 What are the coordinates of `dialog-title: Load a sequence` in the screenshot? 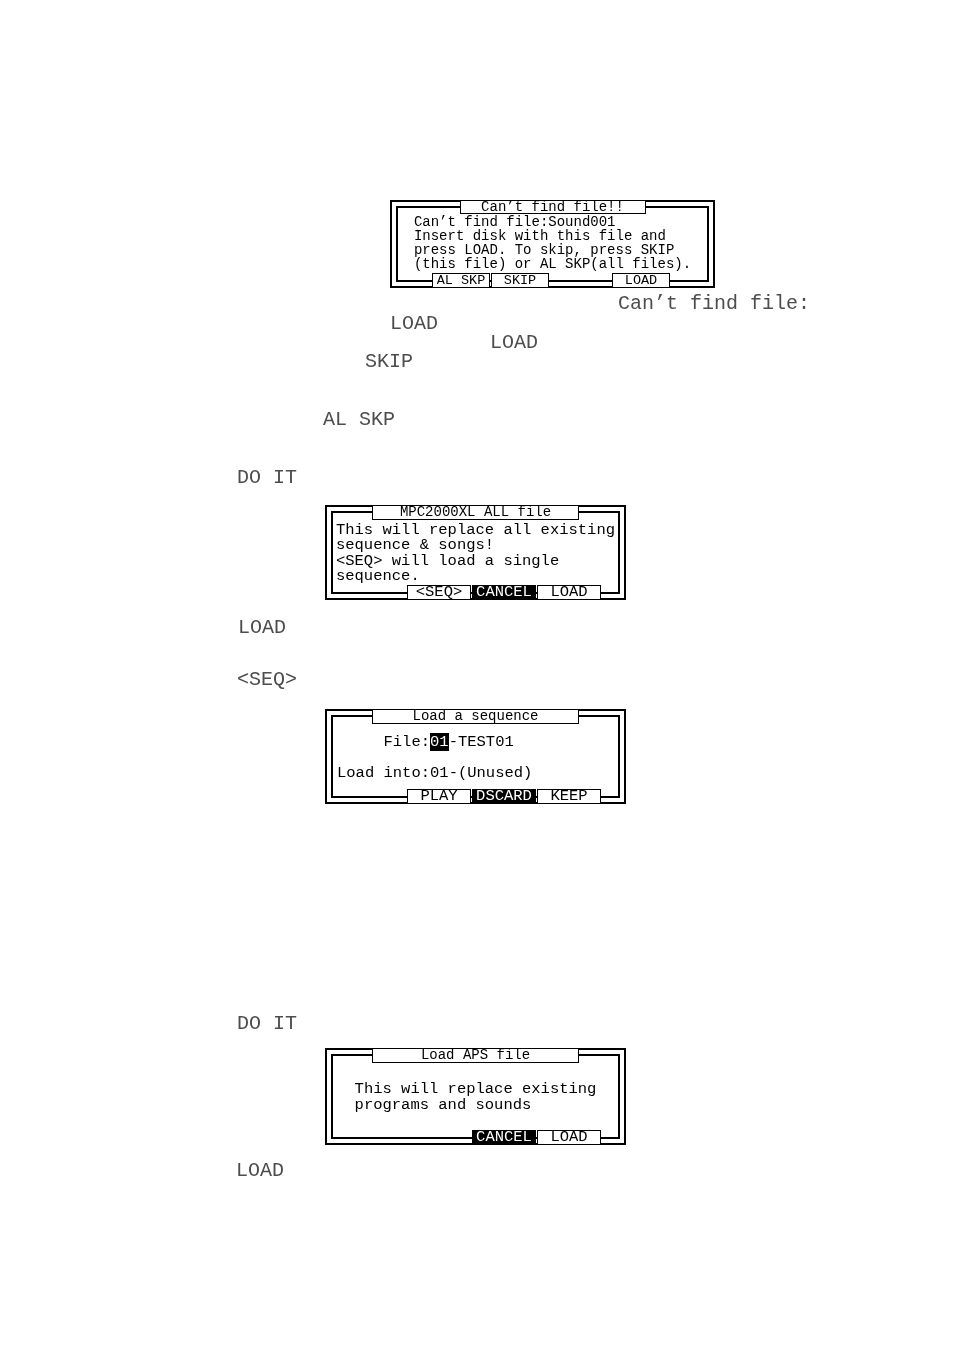 It's located at (475, 716).